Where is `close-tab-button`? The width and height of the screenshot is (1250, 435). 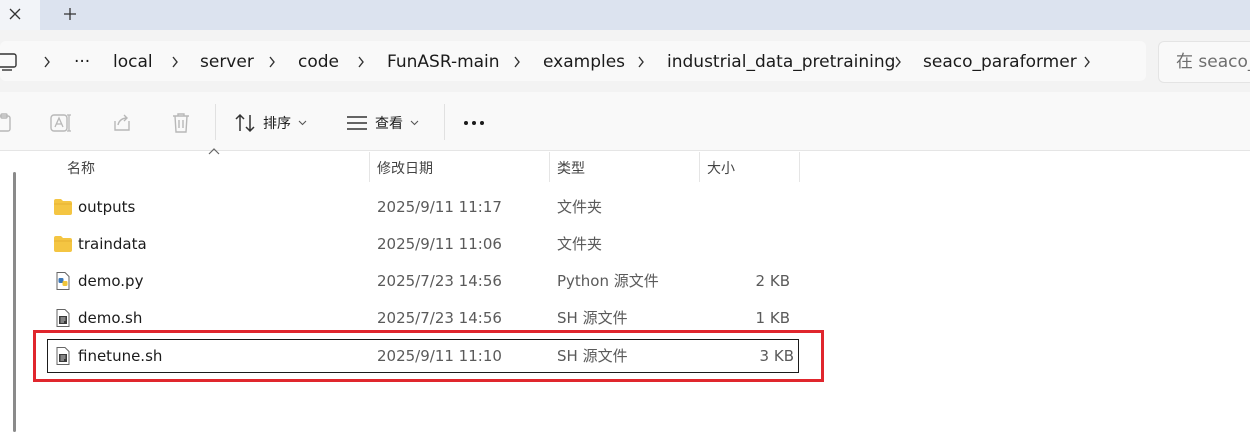
close-tab-button is located at coordinates (15, 14).